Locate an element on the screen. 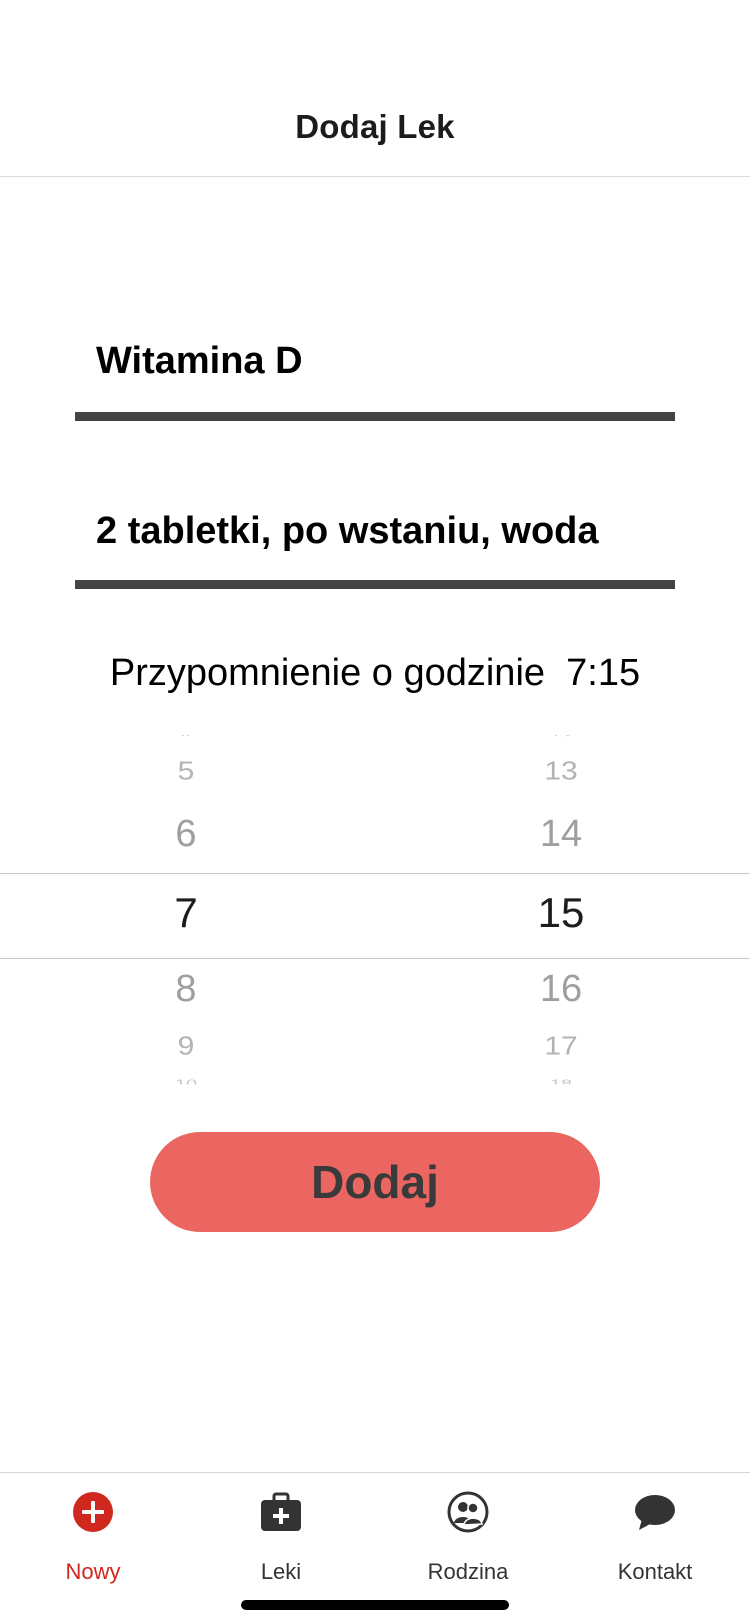 The image size is (750, 1624). hour-option: 10 is located at coordinates (186, 1081).